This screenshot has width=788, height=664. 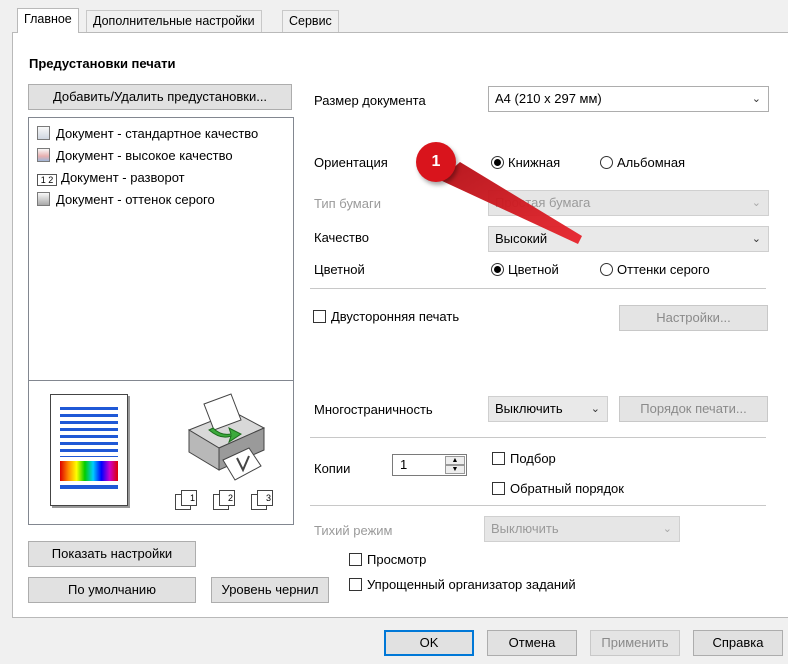 I want to click on color-color-label: Цветной, so click(x=533, y=269).